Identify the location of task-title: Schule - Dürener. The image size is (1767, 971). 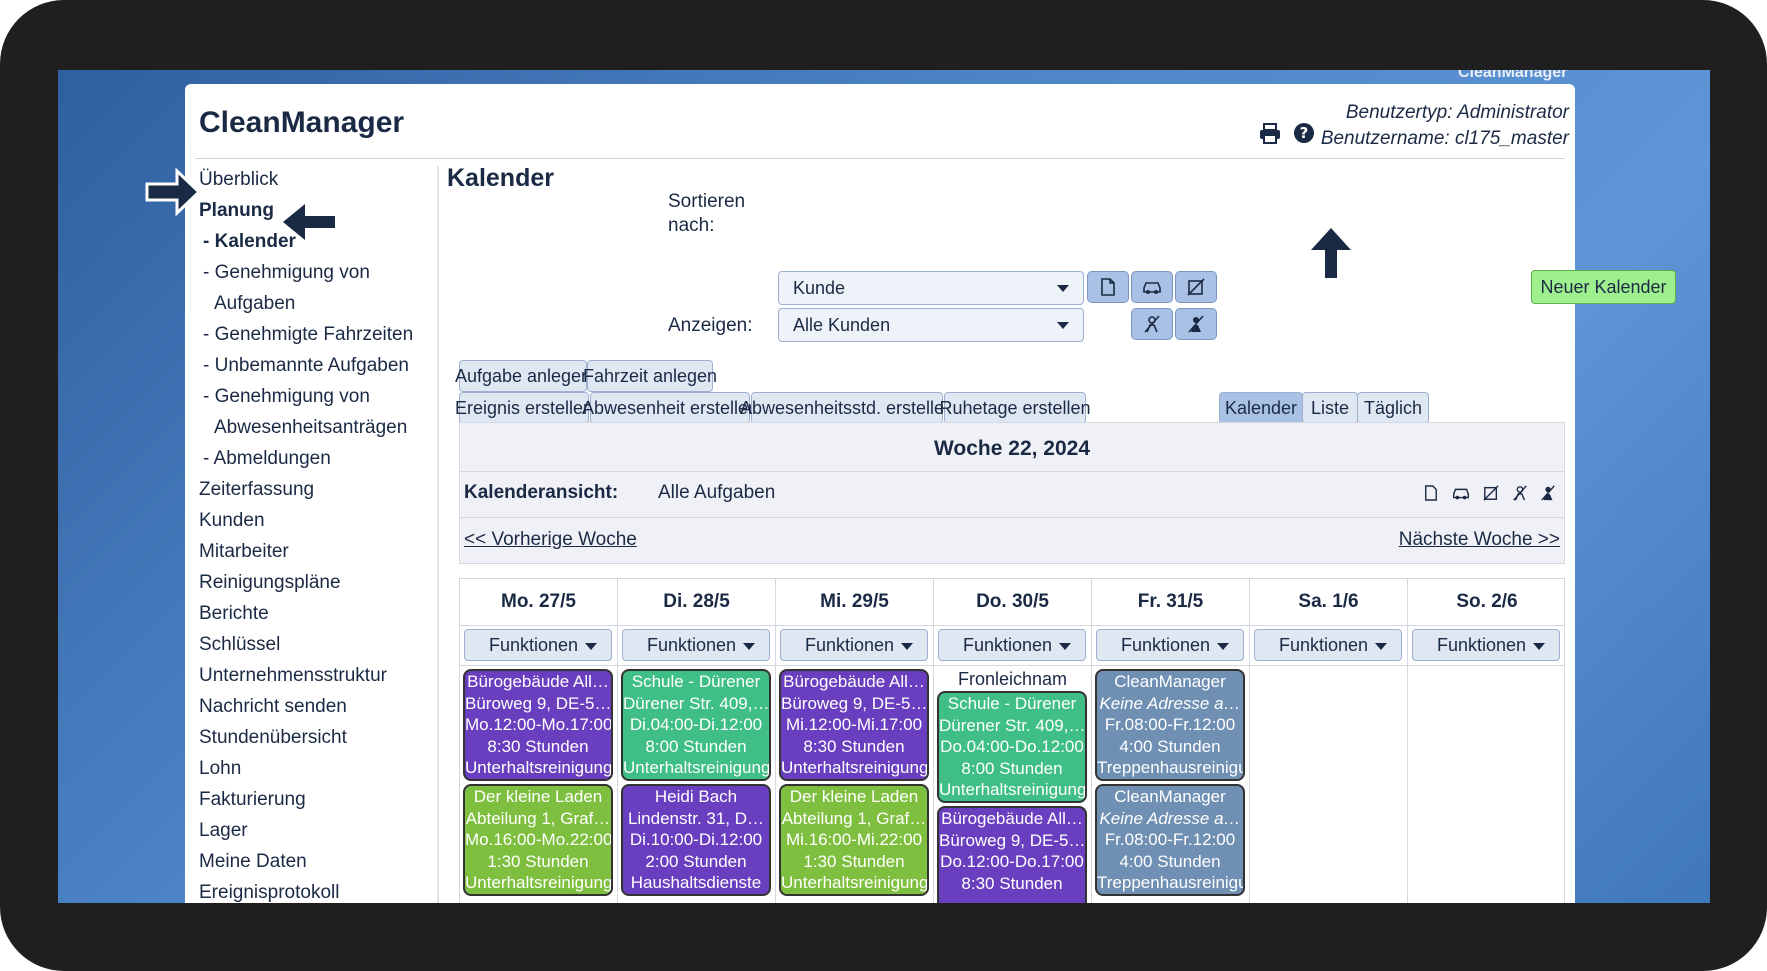
(696, 681).